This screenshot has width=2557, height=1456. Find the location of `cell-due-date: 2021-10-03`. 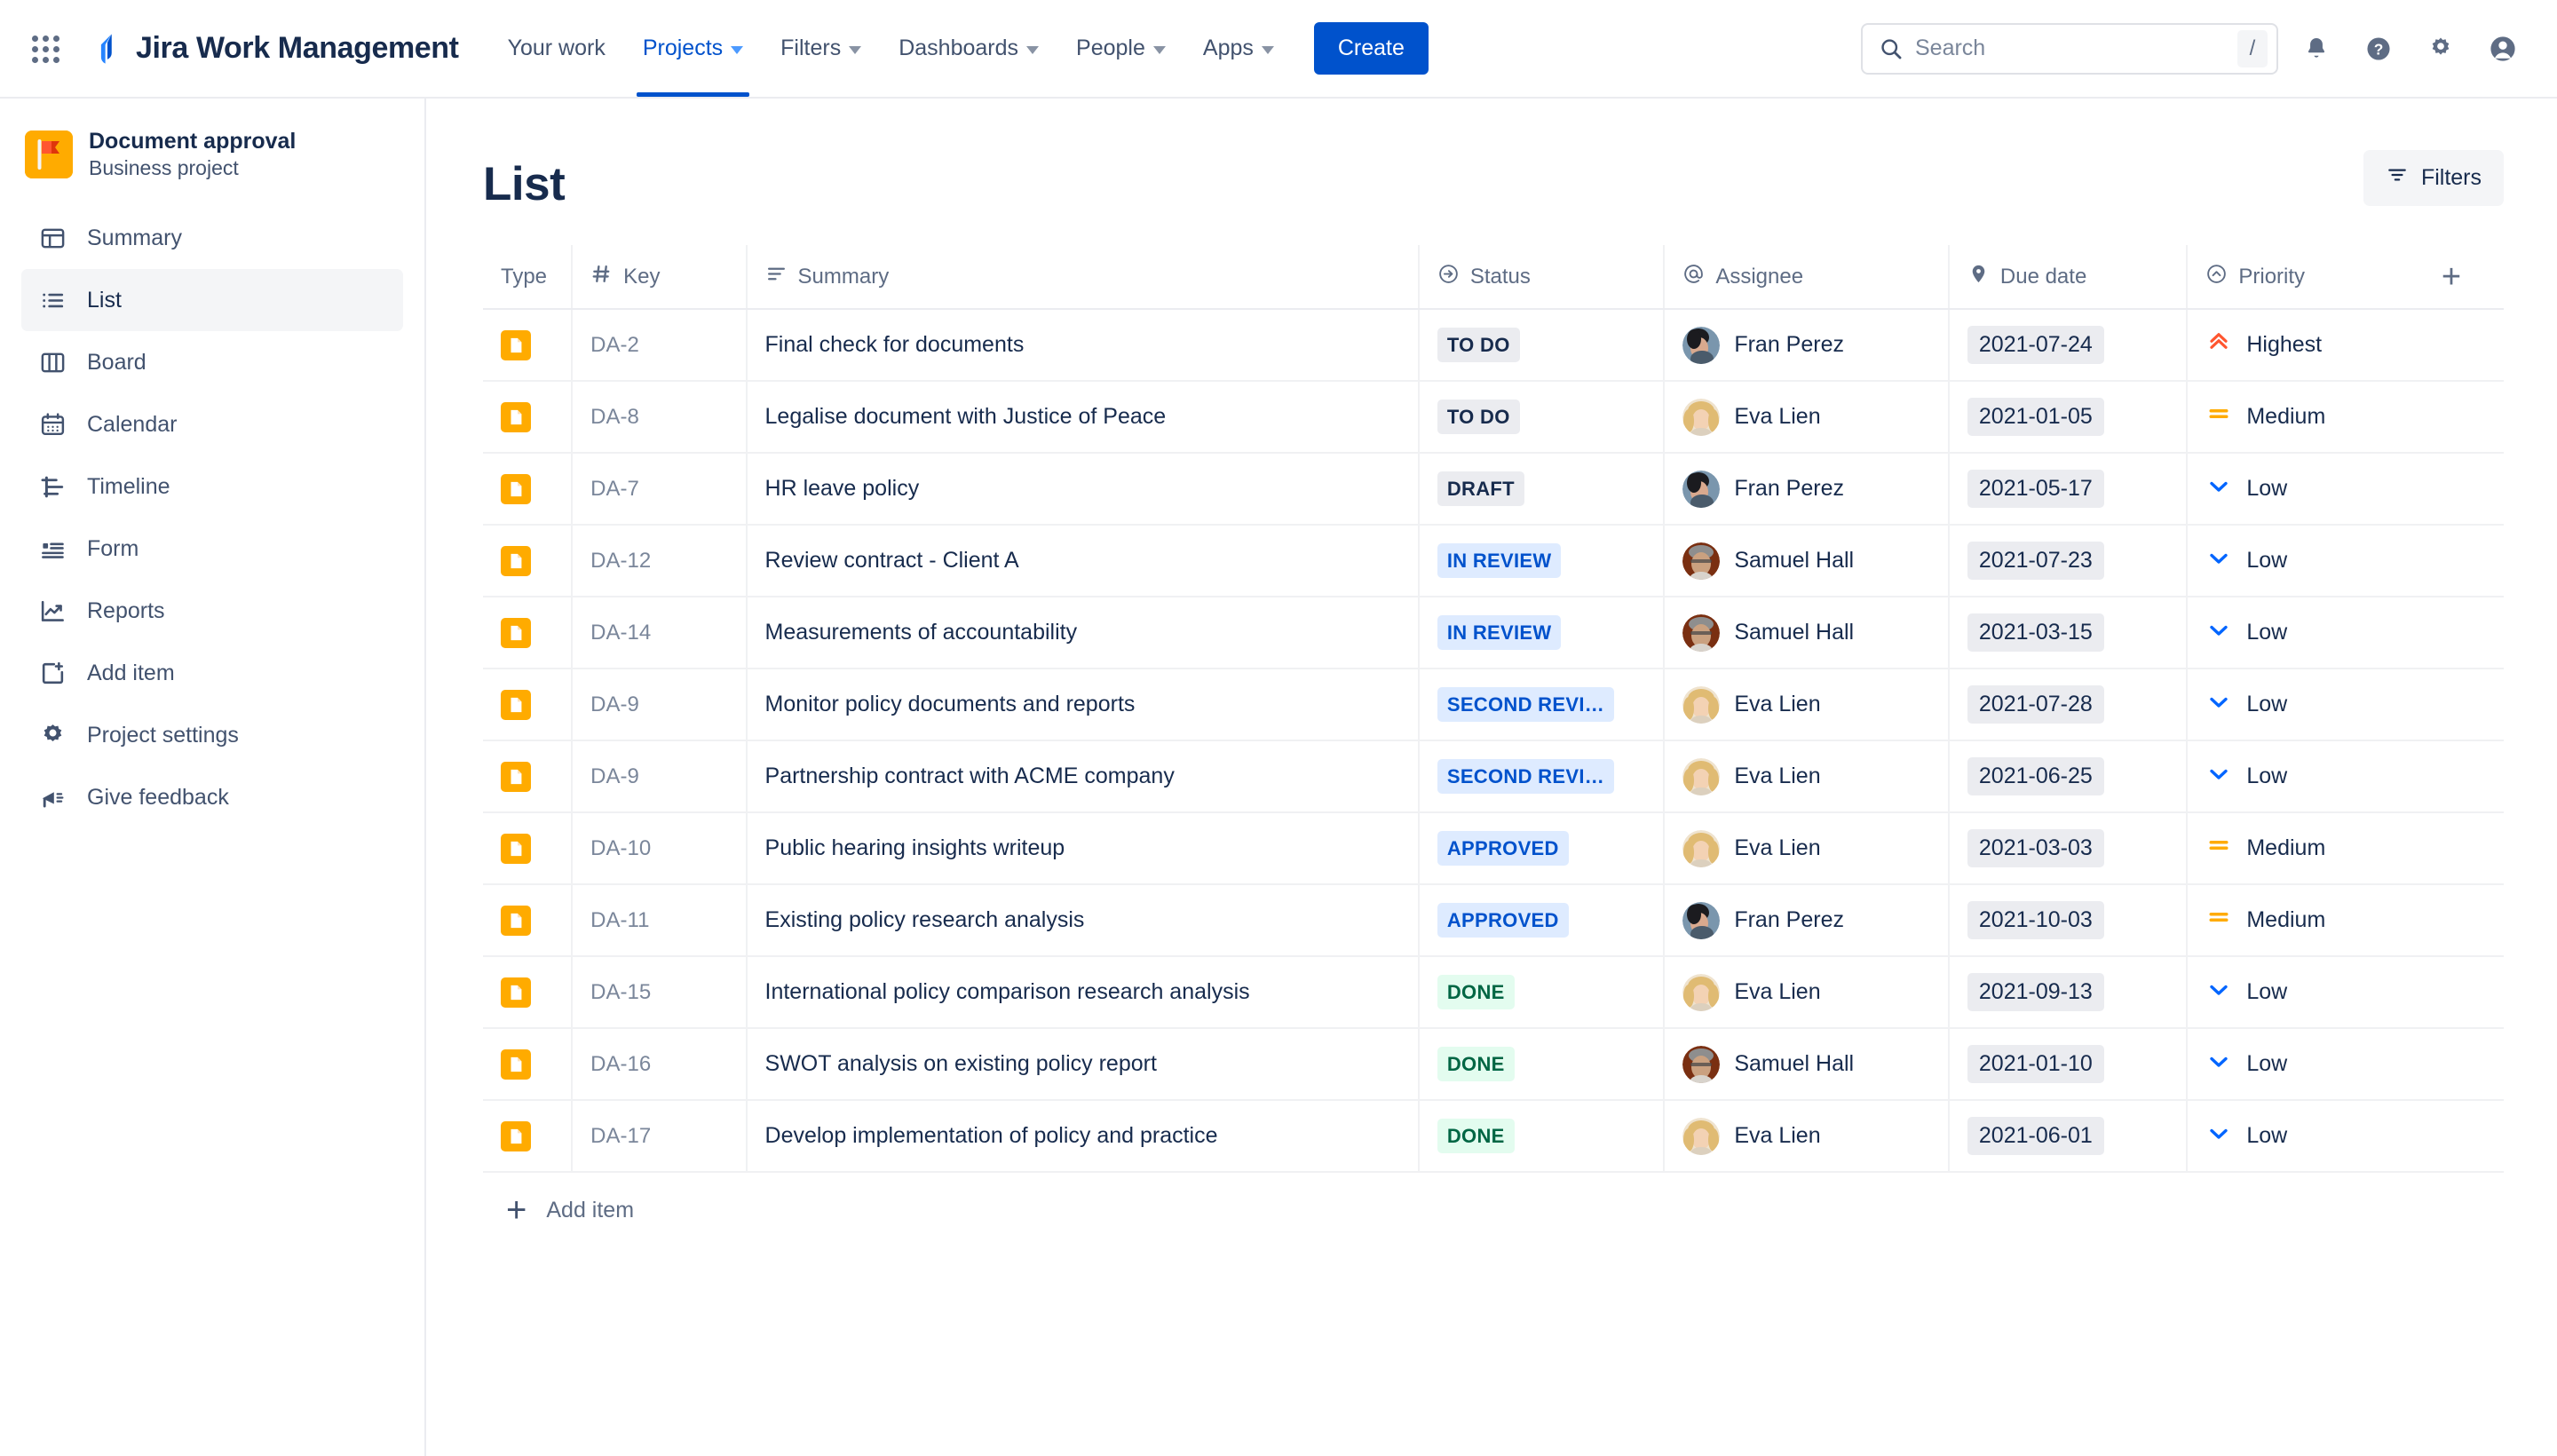

cell-due-date: 2021-10-03 is located at coordinates (2068, 920).